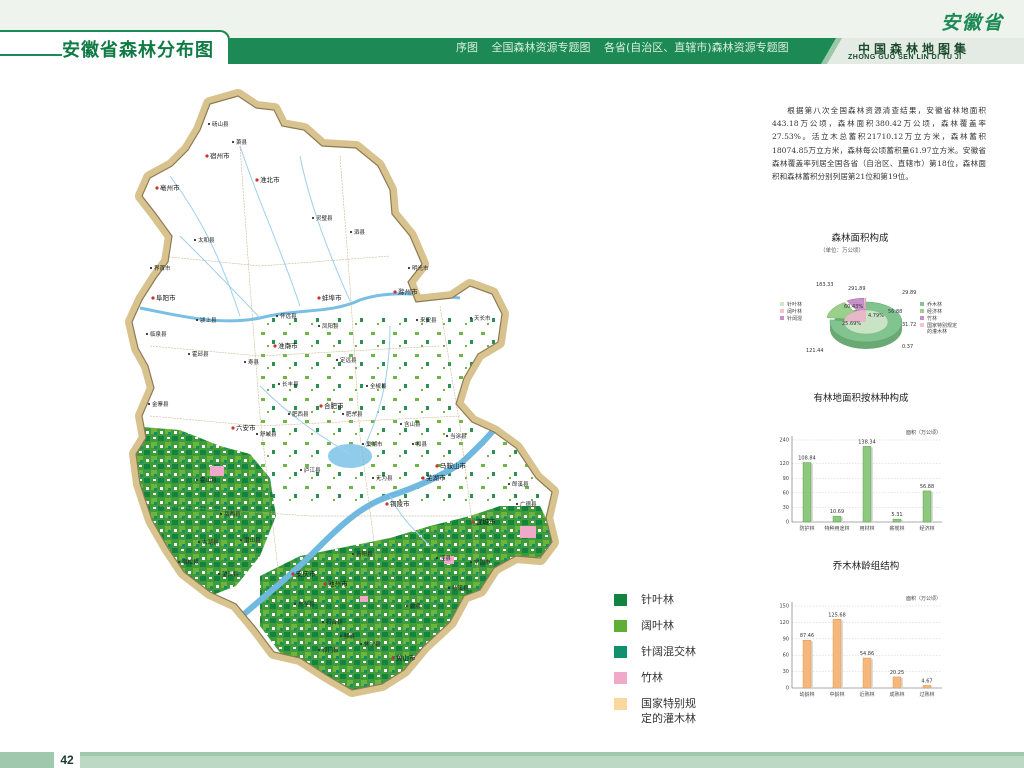 The image size is (1024, 768). Describe the element at coordinates (31, 55) in the screenshot. I see `title-underline` at that location.